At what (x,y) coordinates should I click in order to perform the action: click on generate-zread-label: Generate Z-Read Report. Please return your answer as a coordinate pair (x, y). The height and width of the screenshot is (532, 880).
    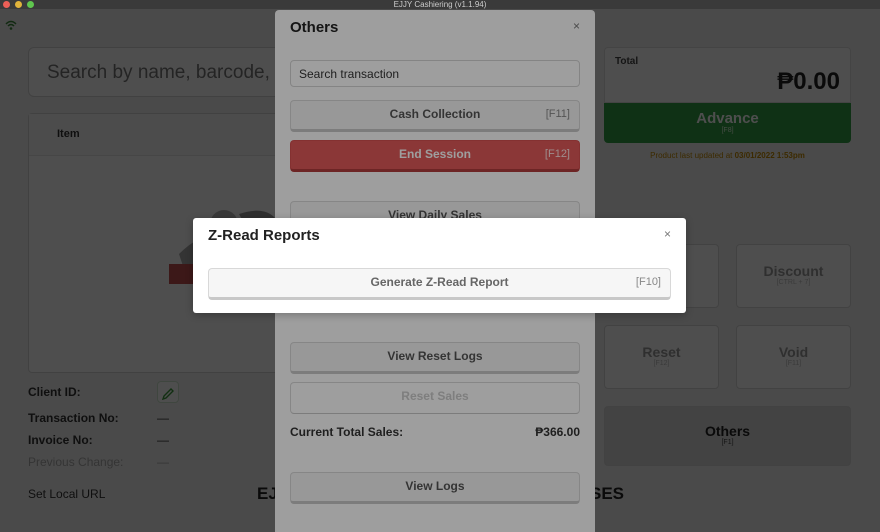
    Looking at the image, I should click on (439, 282).